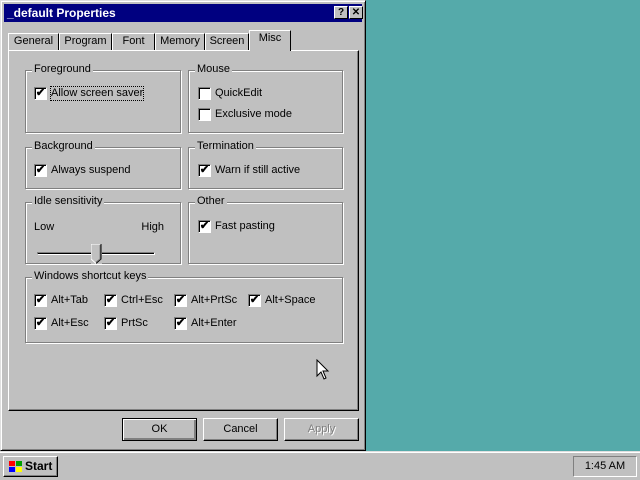  Describe the element at coordinates (61, 13) in the screenshot. I see `window-title: _default Properties` at that location.